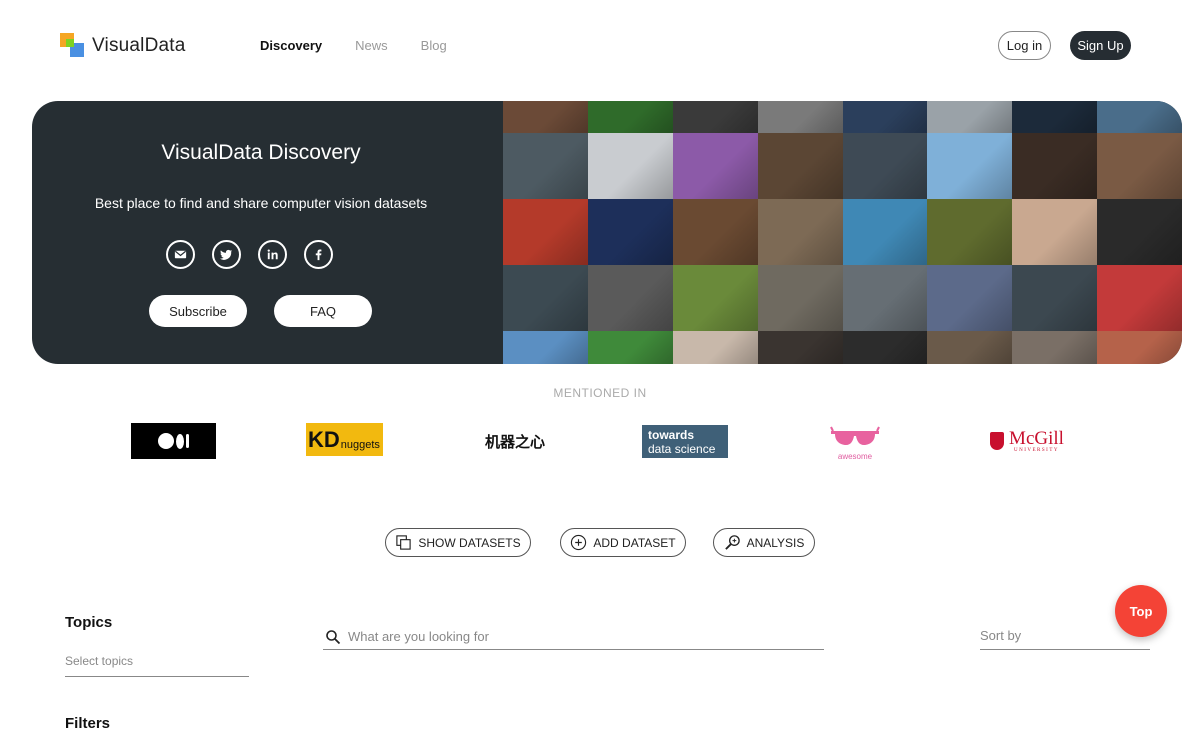  I want to click on twitter-icon, so click(226, 254).